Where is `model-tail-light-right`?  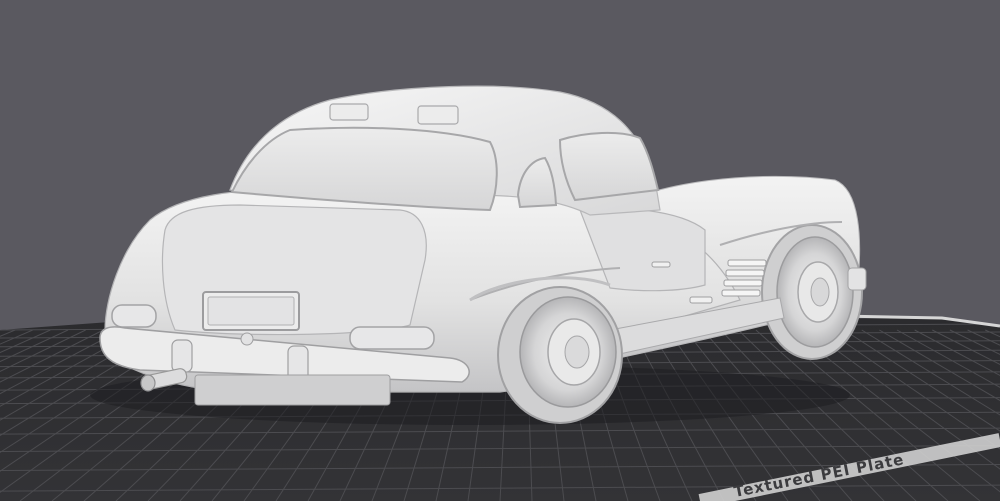 model-tail-light-right is located at coordinates (392, 338).